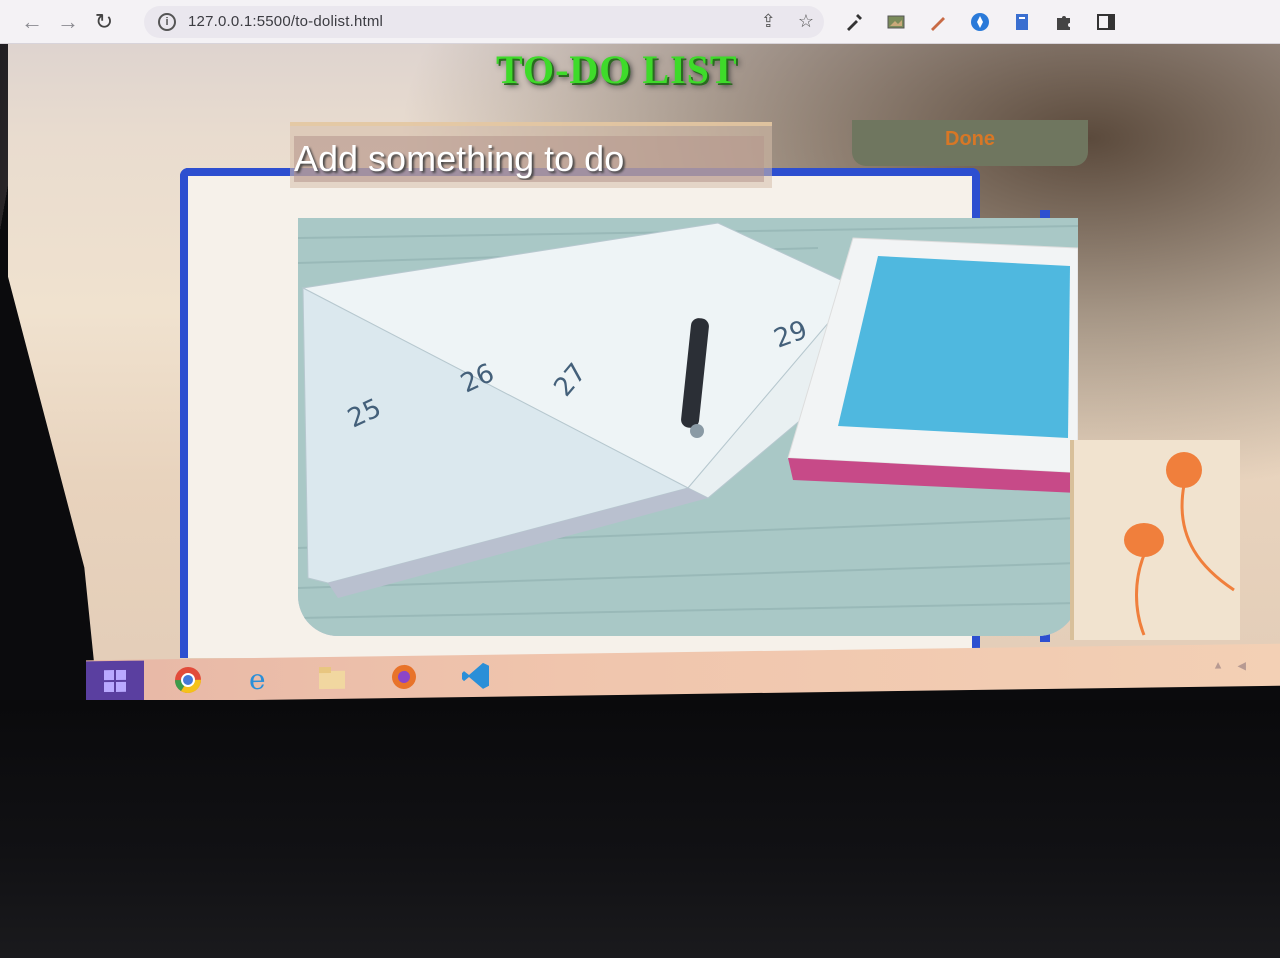  I want to click on reload-icon: ↻, so click(104, 21).